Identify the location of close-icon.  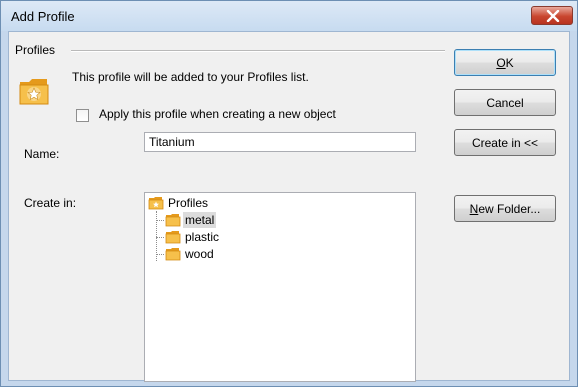
(553, 16).